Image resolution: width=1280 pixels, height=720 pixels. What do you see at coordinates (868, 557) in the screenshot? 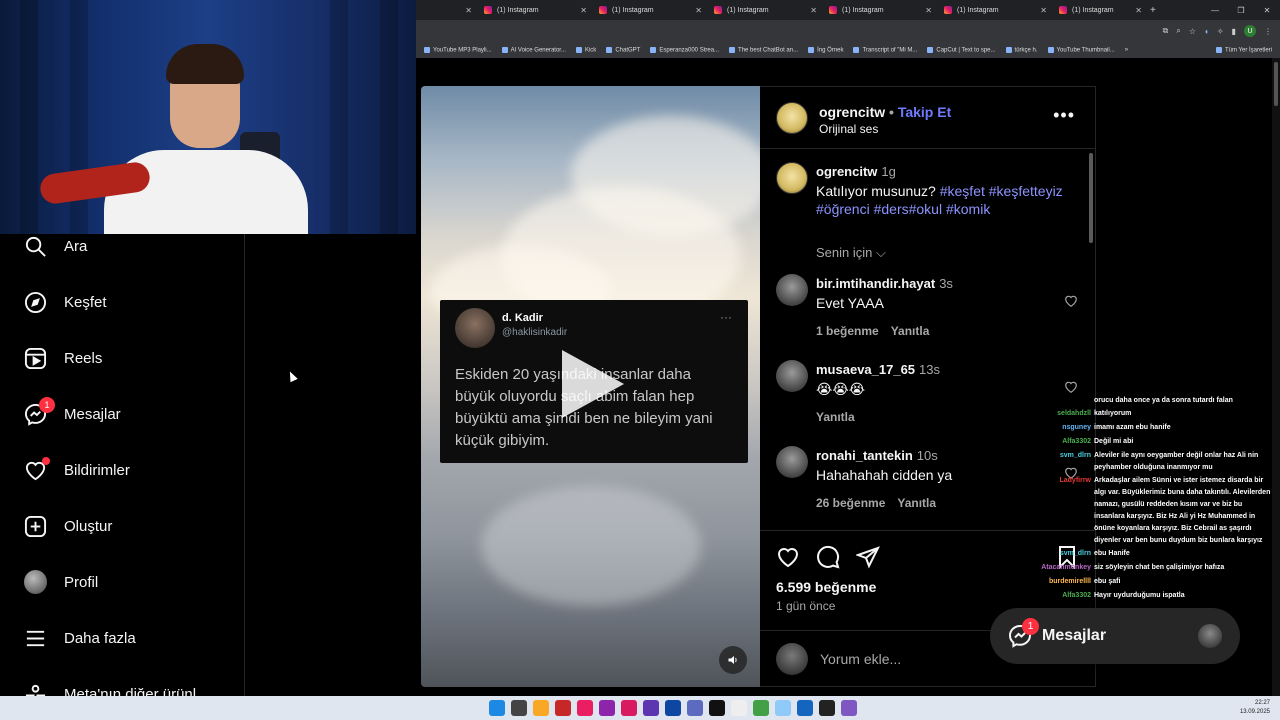
I see `share-icon` at bounding box center [868, 557].